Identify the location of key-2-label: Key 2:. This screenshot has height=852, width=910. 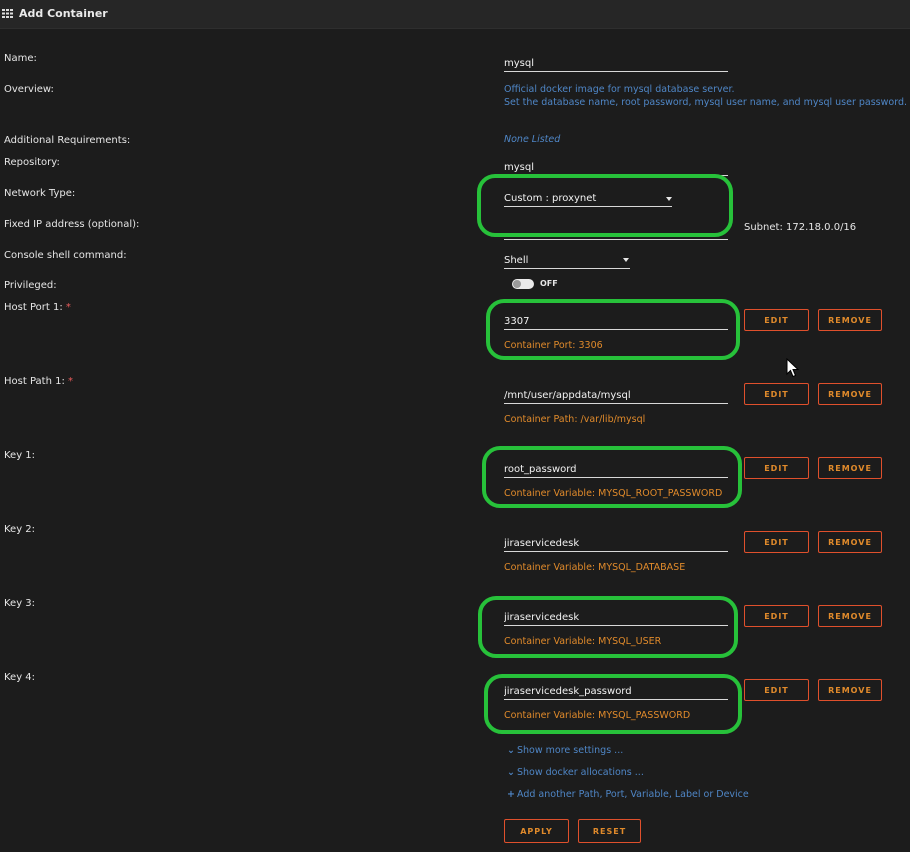
(20, 529).